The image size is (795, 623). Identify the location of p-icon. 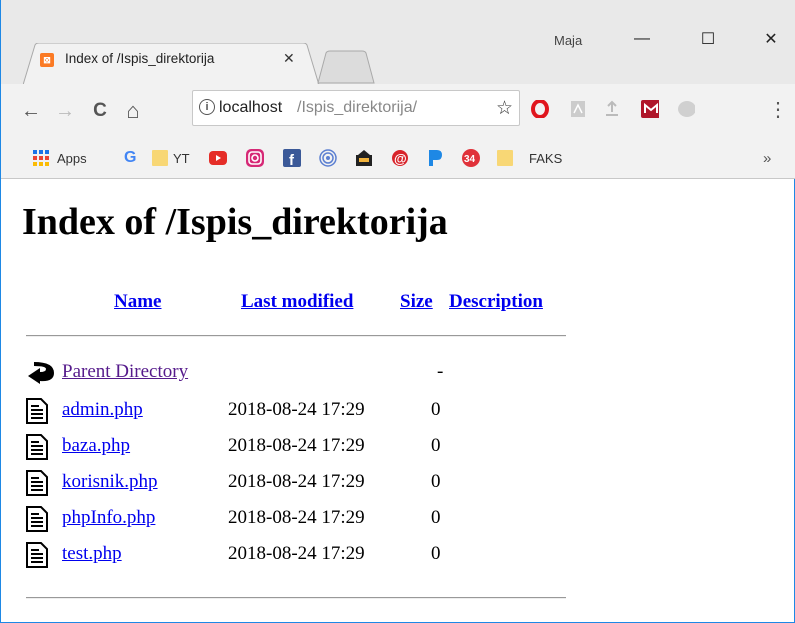
(435, 158).